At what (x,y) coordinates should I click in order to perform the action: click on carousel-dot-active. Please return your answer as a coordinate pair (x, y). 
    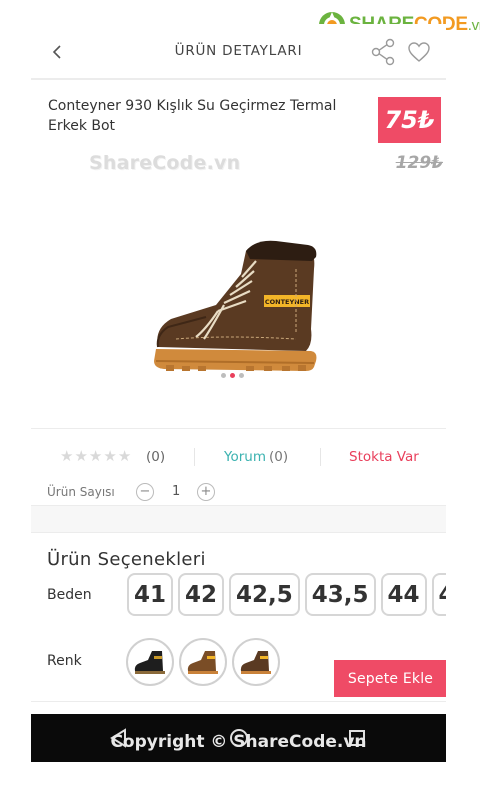
    Looking at the image, I should click on (232, 375).